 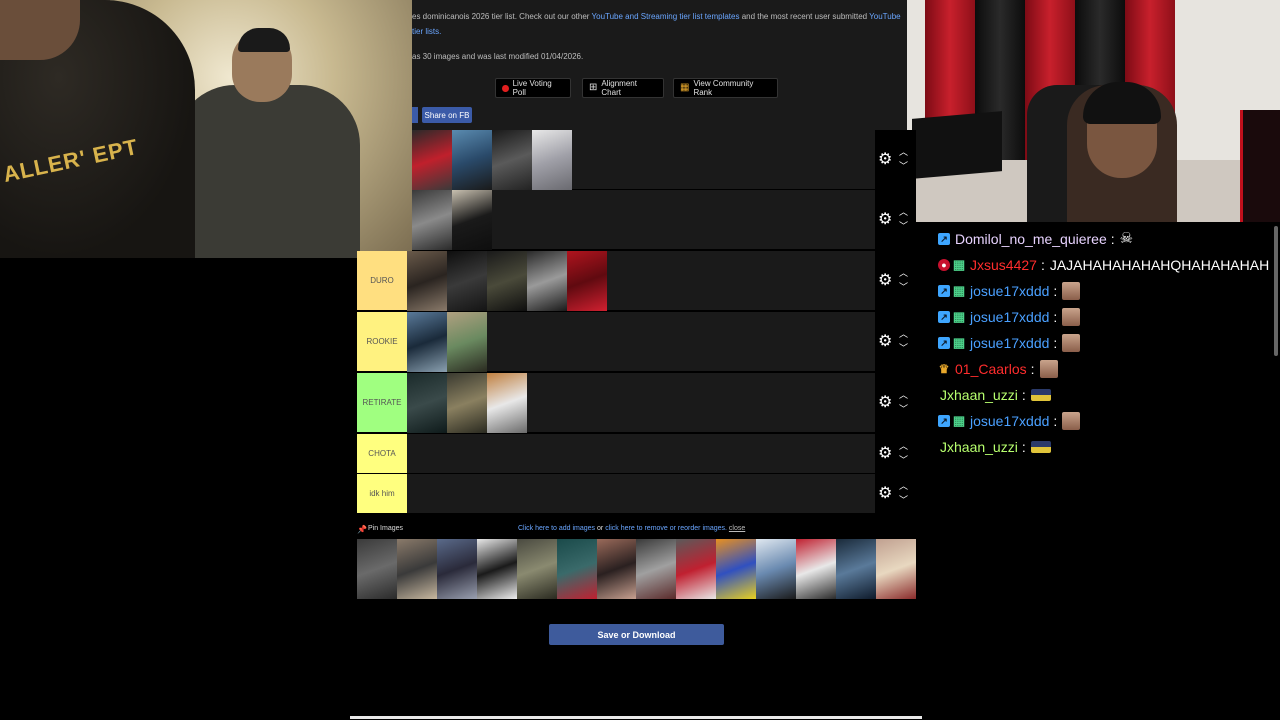 What do you see at coordinates (426, 31) in the screenshot?
I see `tier-lists-link: tier lists.` at bounding box center [426, 31].